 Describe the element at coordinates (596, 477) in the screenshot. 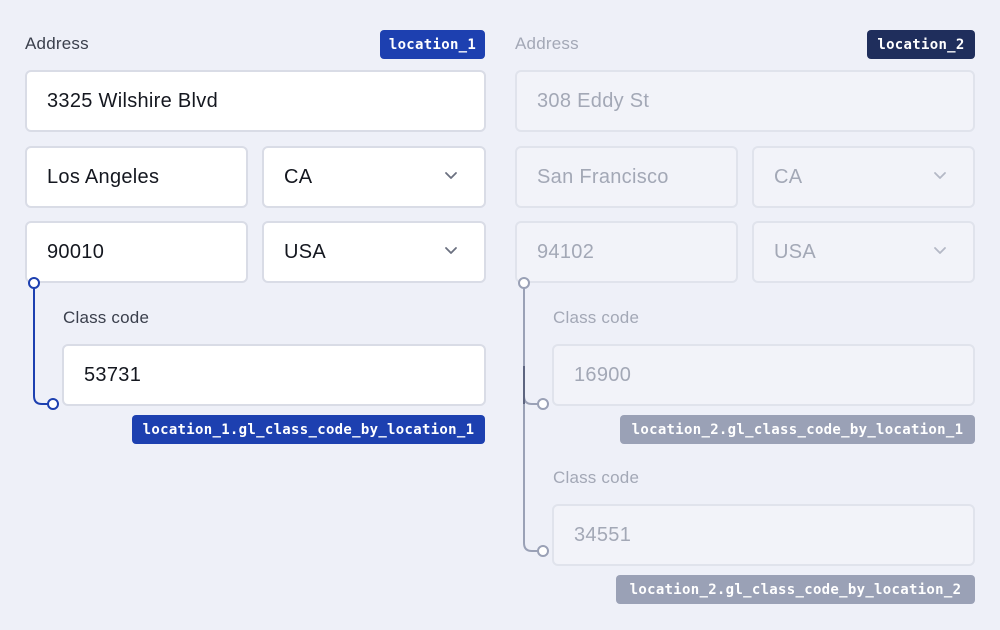

I see `location-2-class-code-2-label: Class code` at that location.